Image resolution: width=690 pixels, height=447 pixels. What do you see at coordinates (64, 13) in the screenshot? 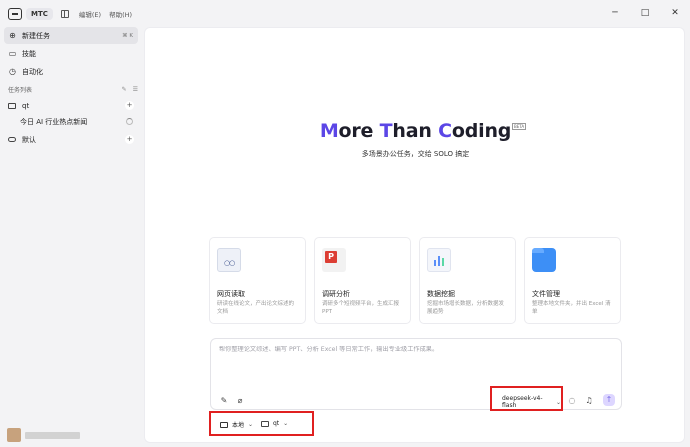
I see `sidebar-toggle-icon` at bounding box center [64, 13].